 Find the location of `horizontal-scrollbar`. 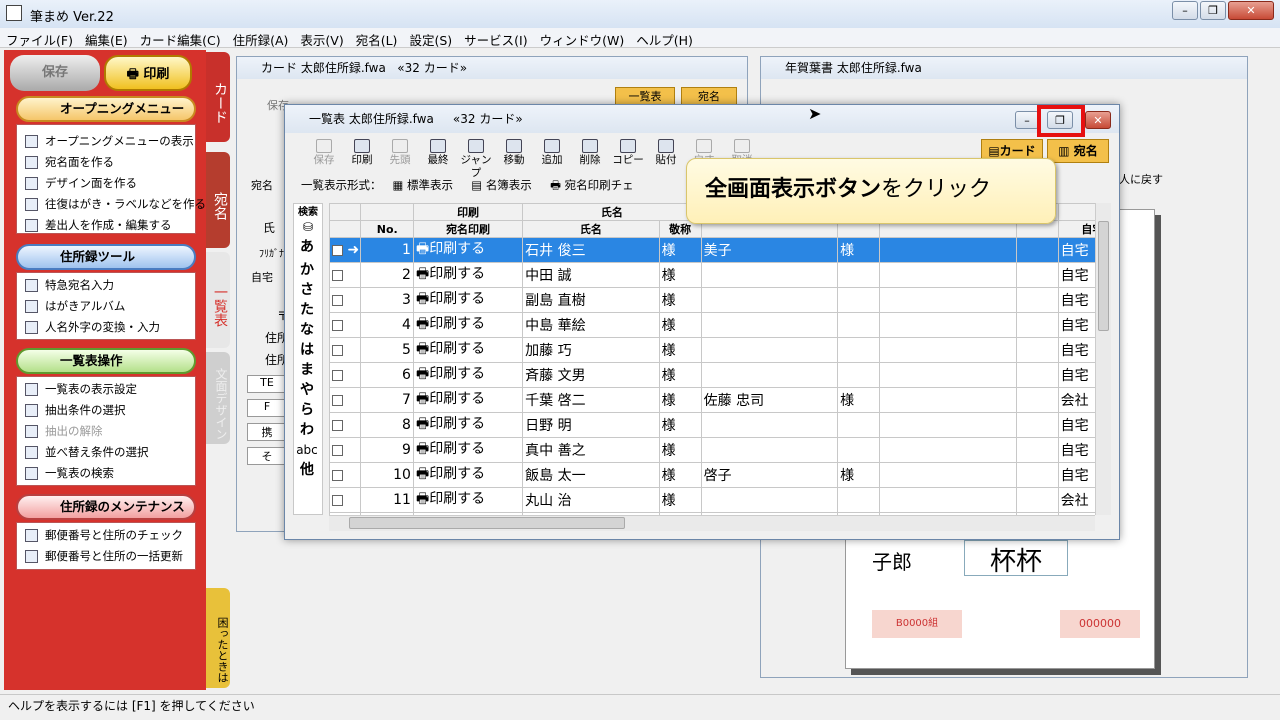

horizontal-scrollbar is located at coordinates (712, 523).